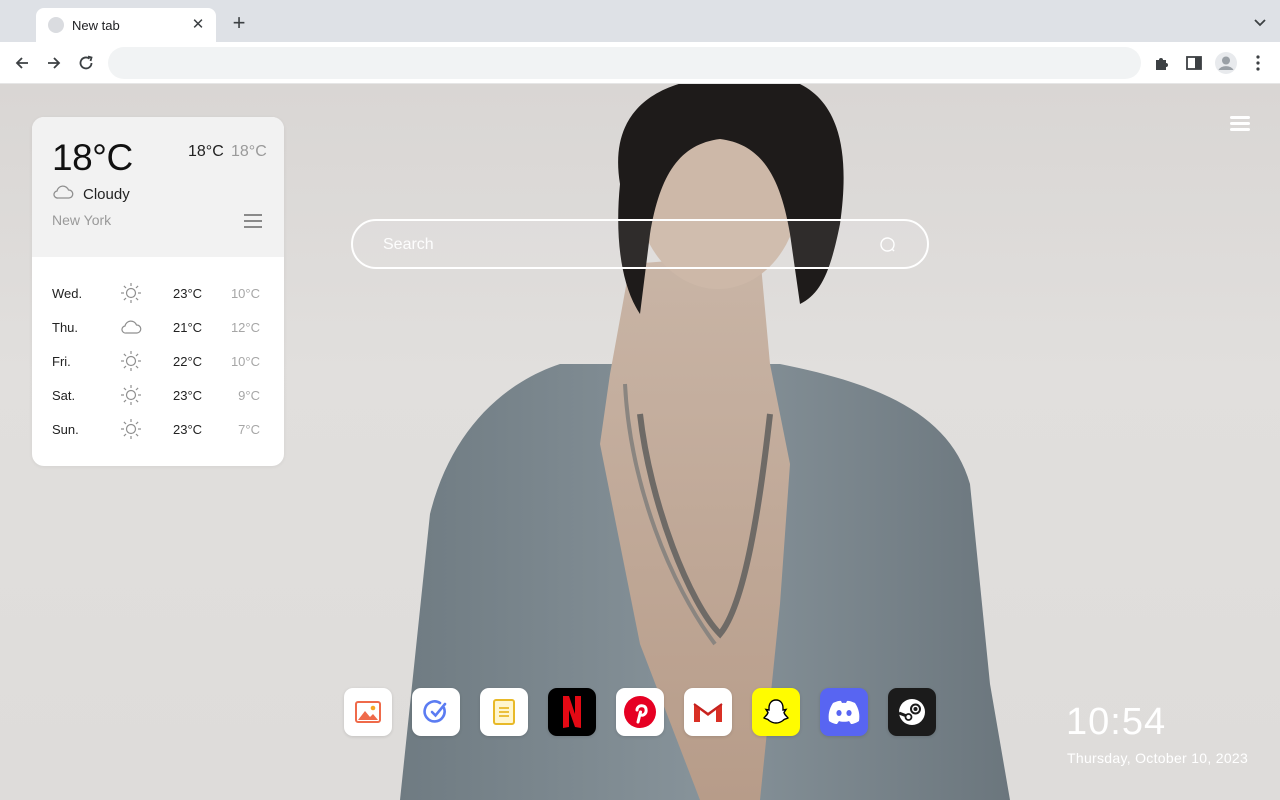  I want to click on tasks-app-shortcut, so click(436, 712).